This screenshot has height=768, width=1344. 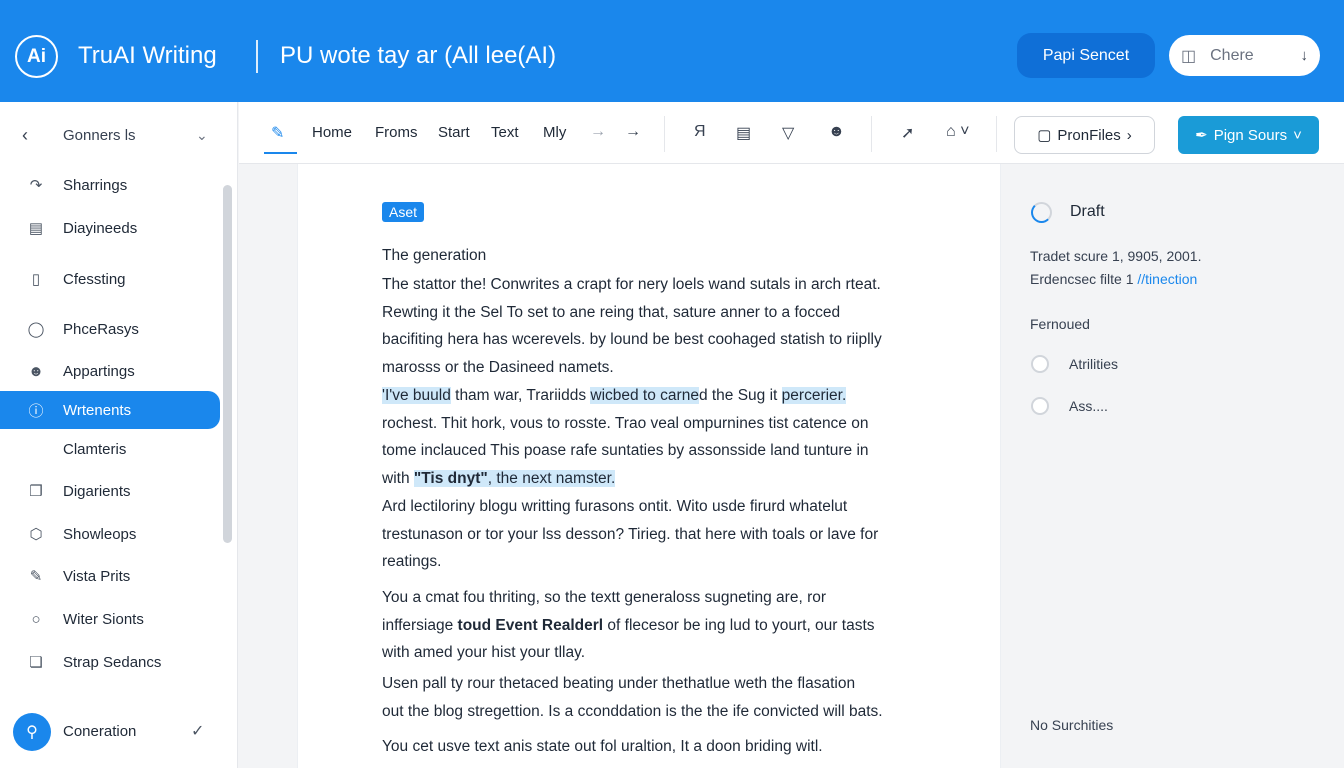 What do you see at coordinates (100, 228) in the screenshot?
I see `sidebar-item-label: Diayineeds` at bounding box center [100, 228].